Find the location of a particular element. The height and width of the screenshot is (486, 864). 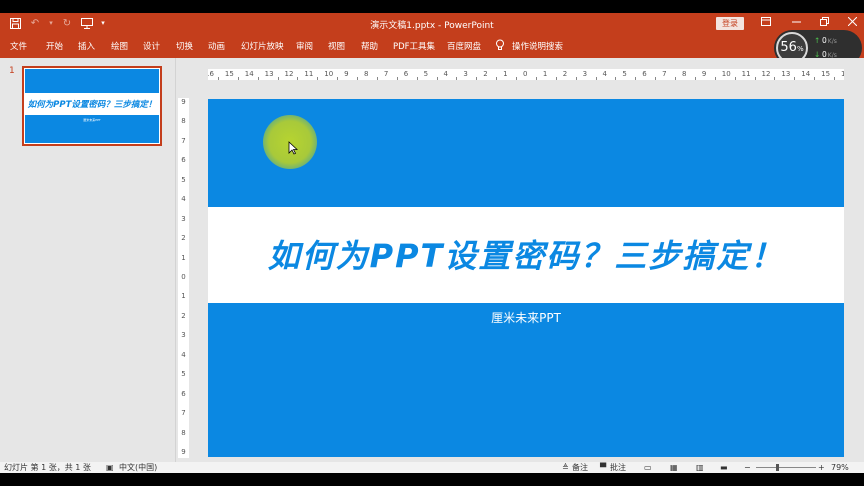

language-indicator: 中文(中国) is located at coordinates (138, 467).